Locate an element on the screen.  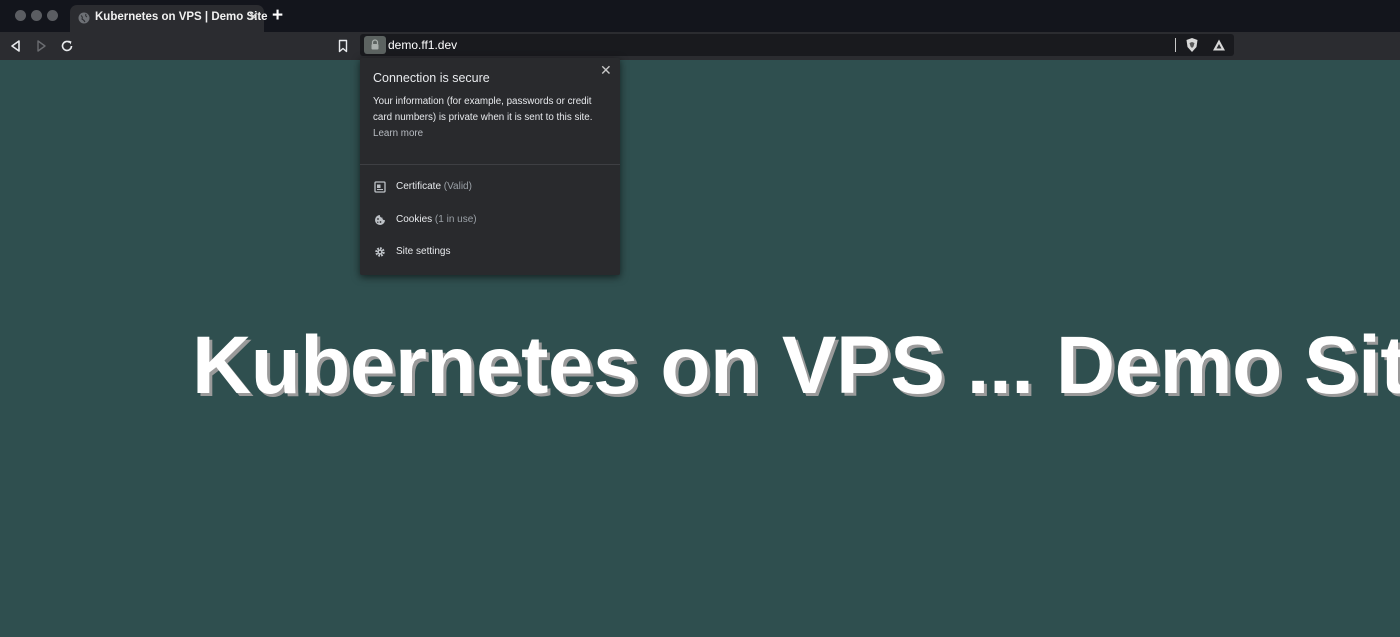
address-bar-divider is located at coordinates (1175, 45).